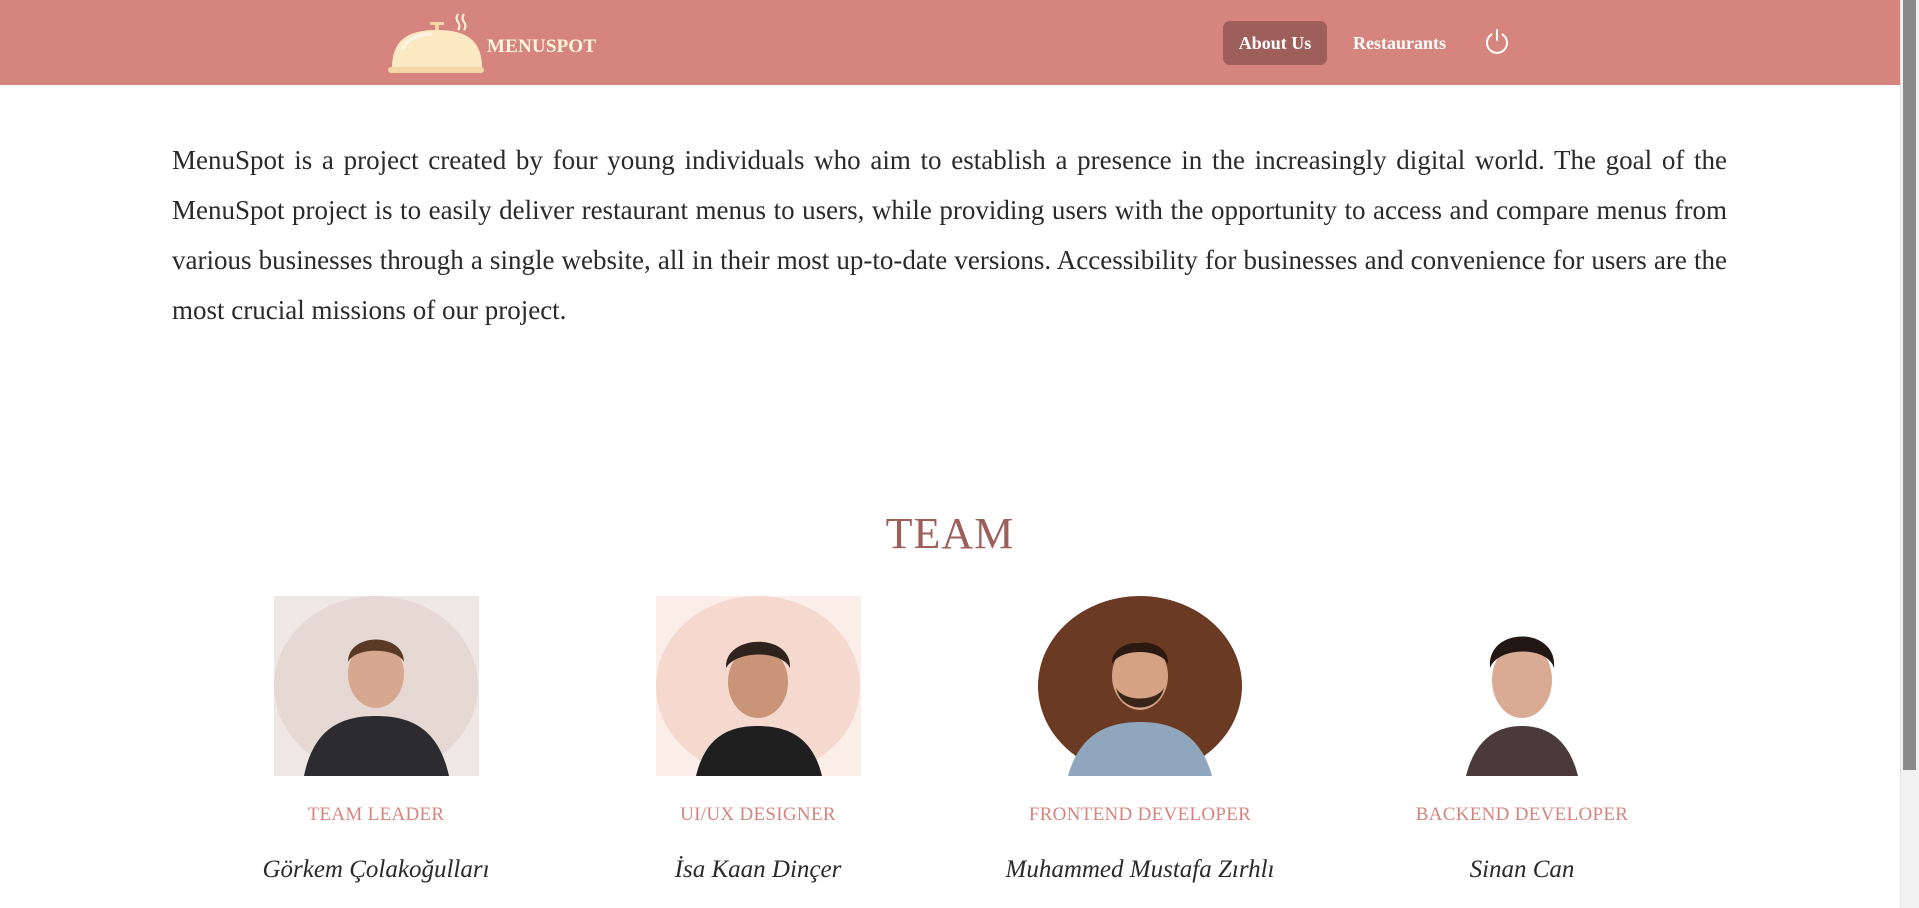  Describe the element at coordinates (758, 814) in the screenshot. I see `member-role: UI/UX DESIGNER` at that location.